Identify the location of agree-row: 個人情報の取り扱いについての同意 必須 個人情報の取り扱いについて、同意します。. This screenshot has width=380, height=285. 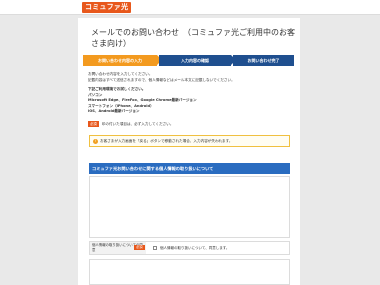
(189, 248).